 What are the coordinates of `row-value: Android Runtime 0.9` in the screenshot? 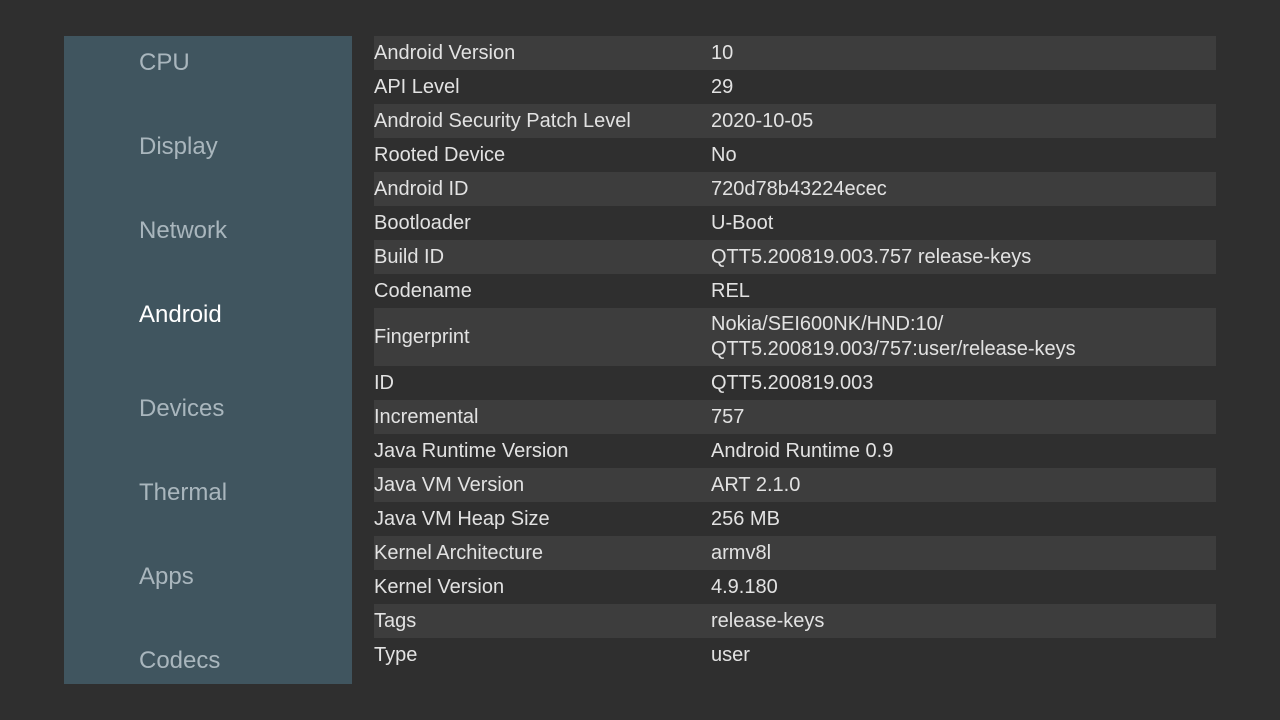 It's located at (802, 450).